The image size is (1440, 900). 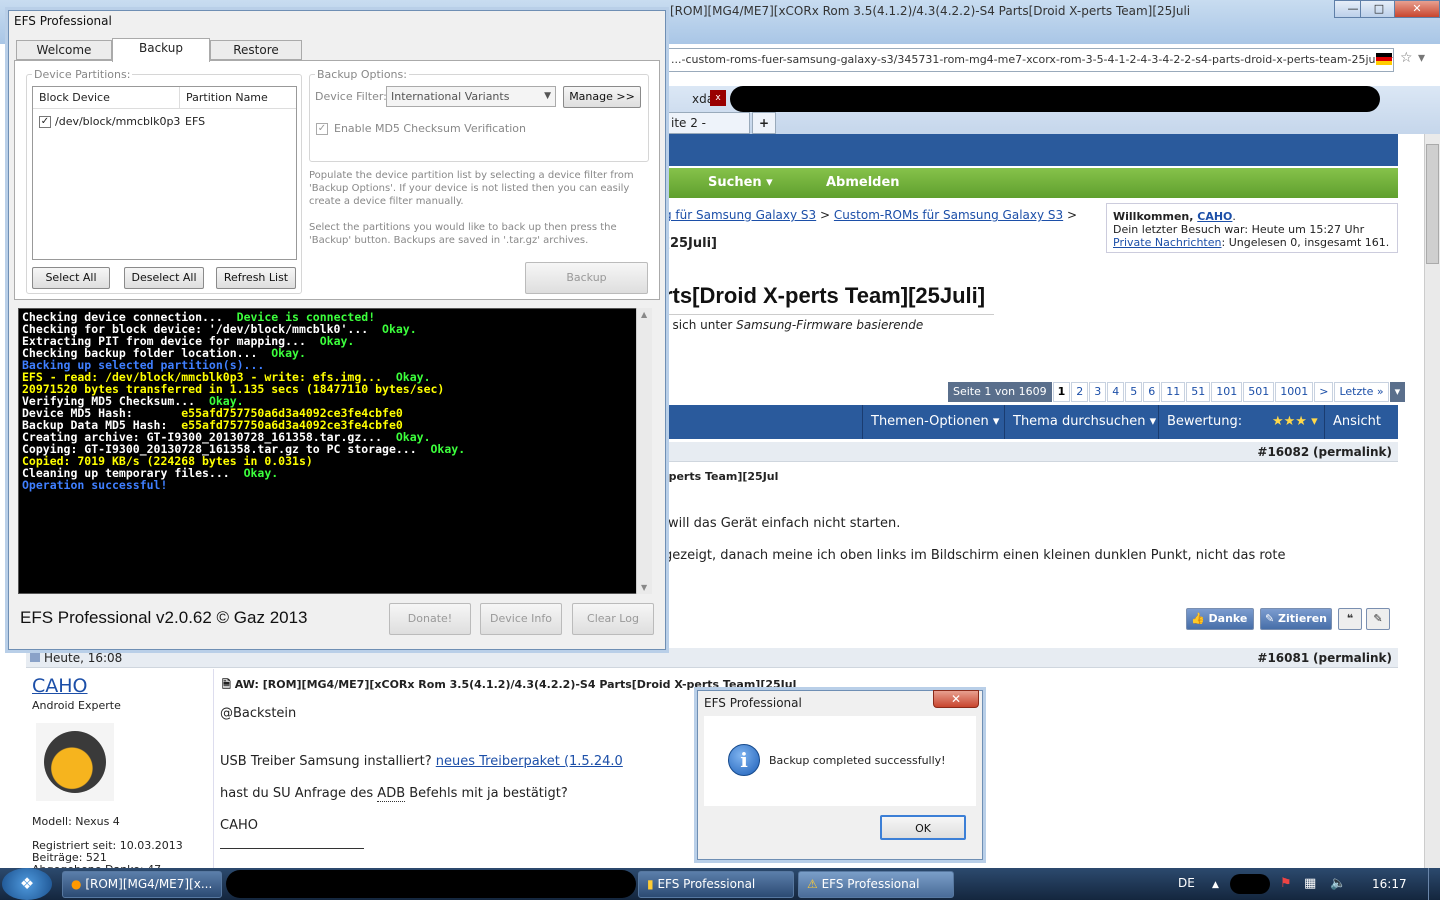 I want to click on language-indicator: DE, so click(x=1186, y=883).